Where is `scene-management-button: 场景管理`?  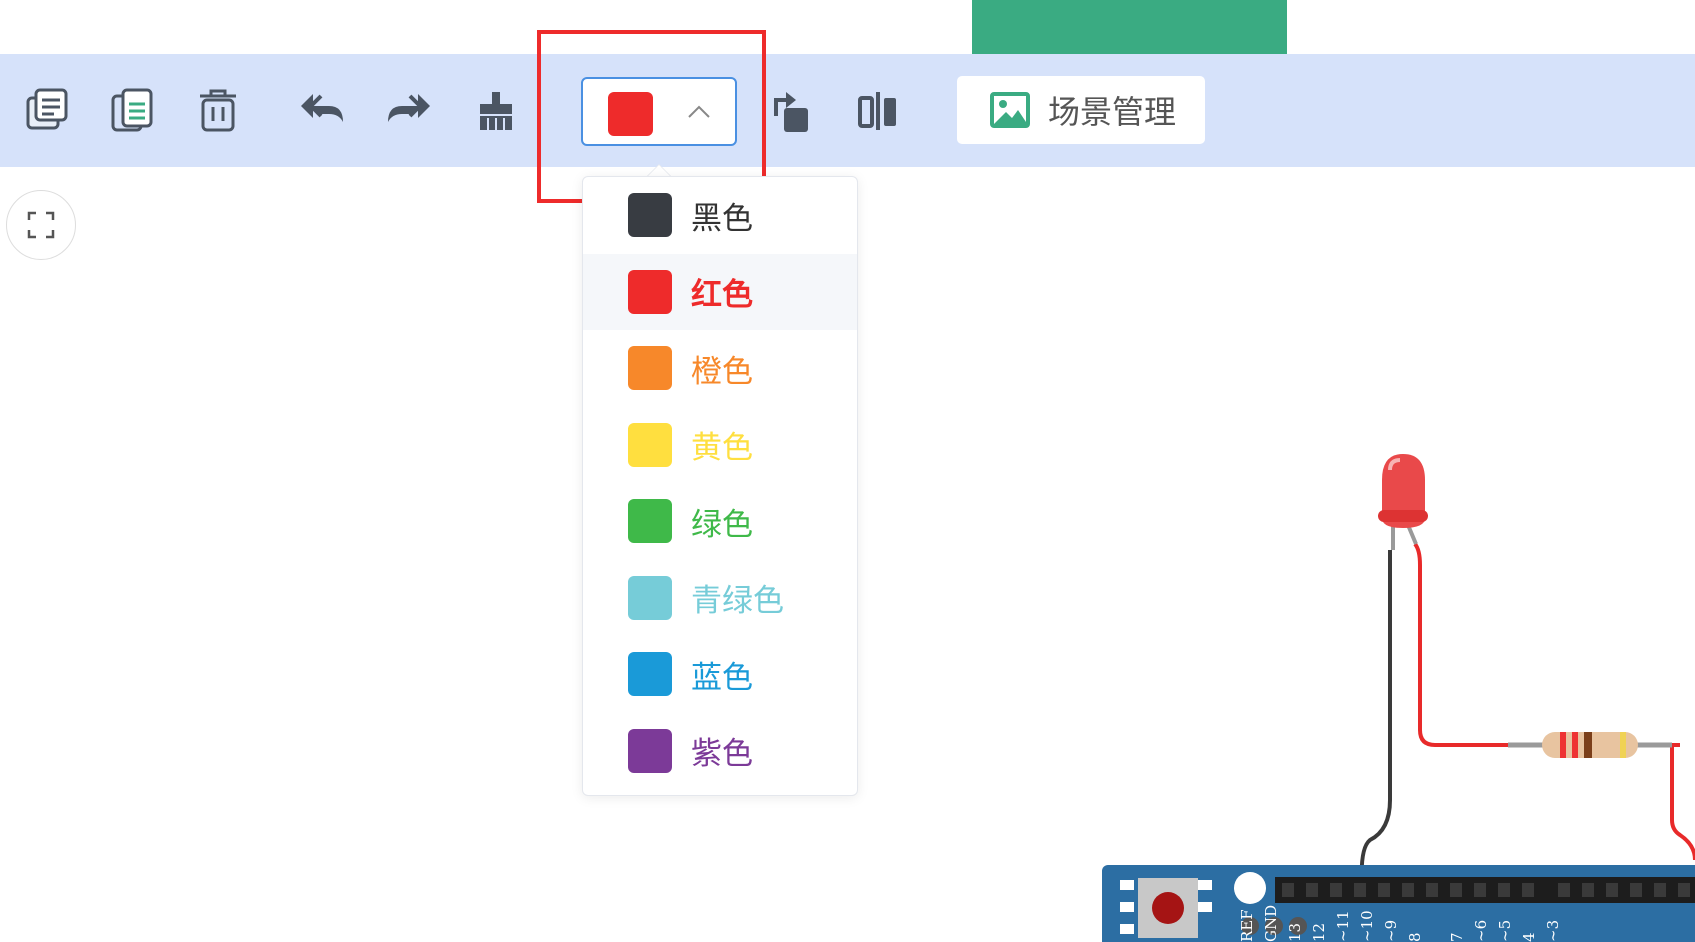
scene-management-button: 场景管理 is located at coordinates (1081, 110).